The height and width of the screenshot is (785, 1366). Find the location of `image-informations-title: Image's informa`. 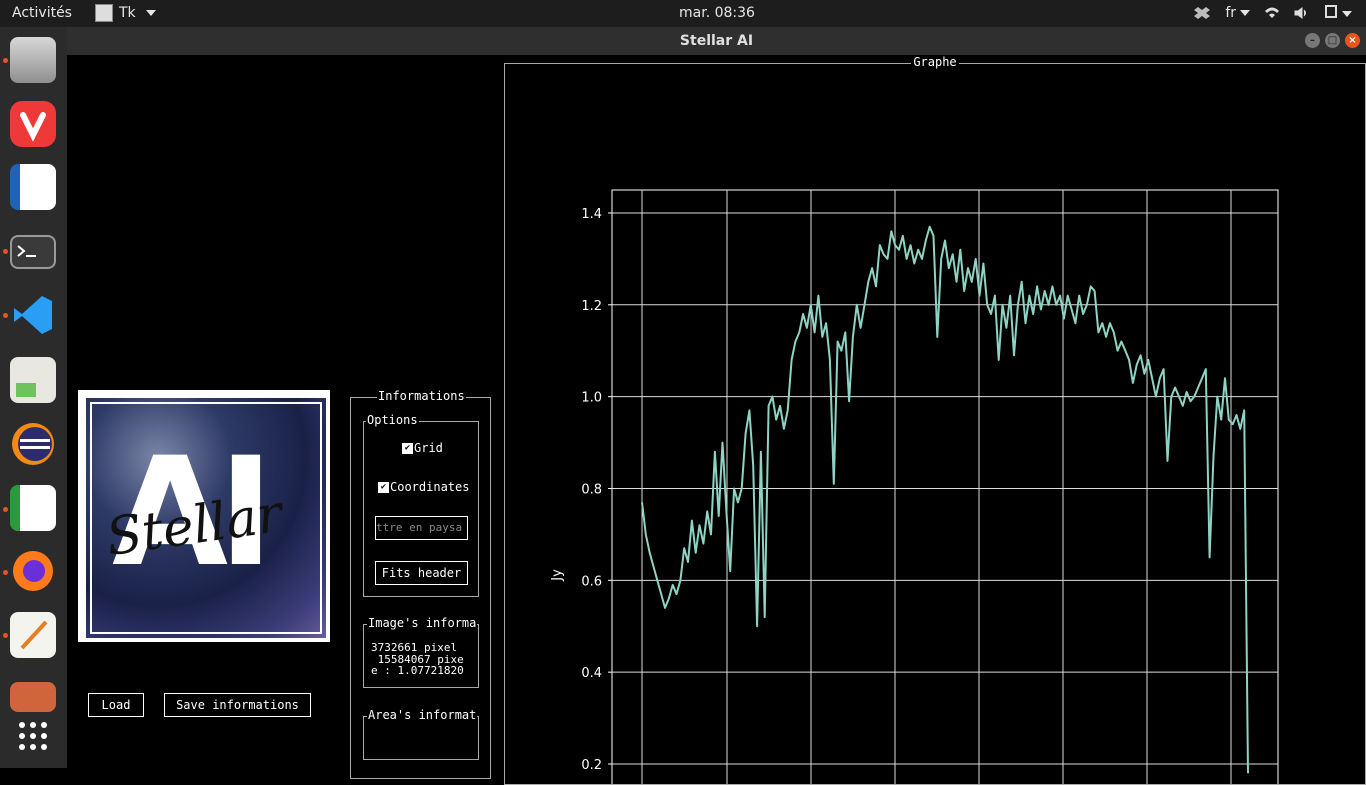

image-informations-title: Image's informa is located at coordinates (422, 623).